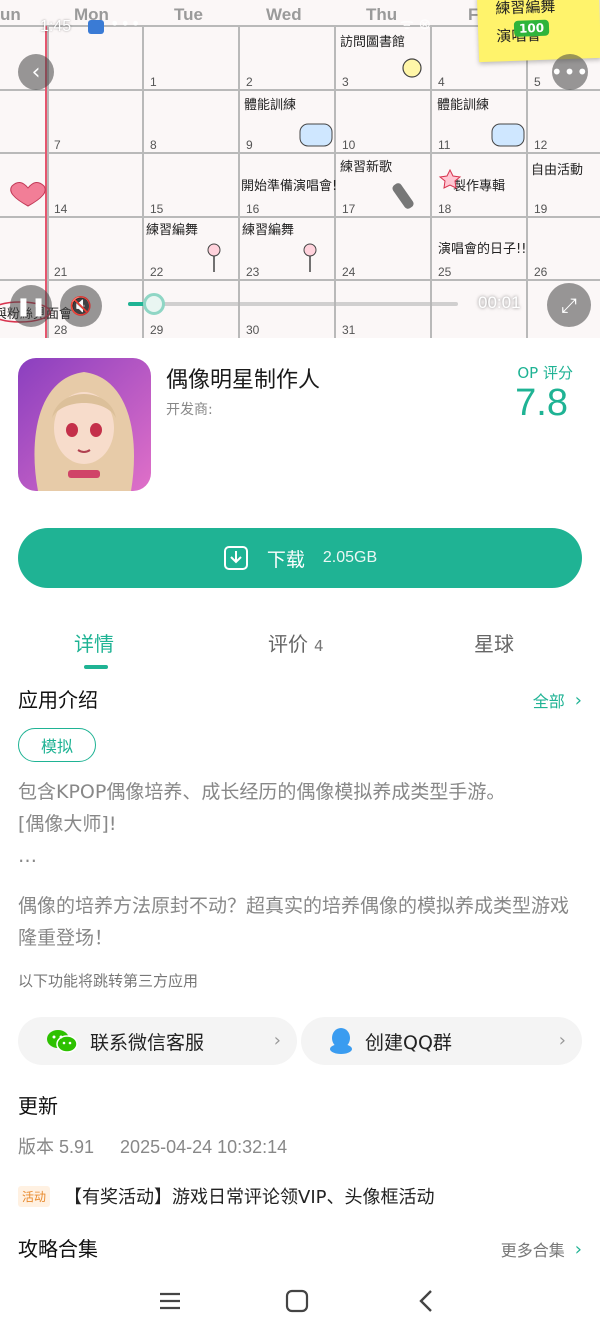 This screenshot has width=600, height=1333. I want to click on sticky-badge: 100, so click(531, 28).